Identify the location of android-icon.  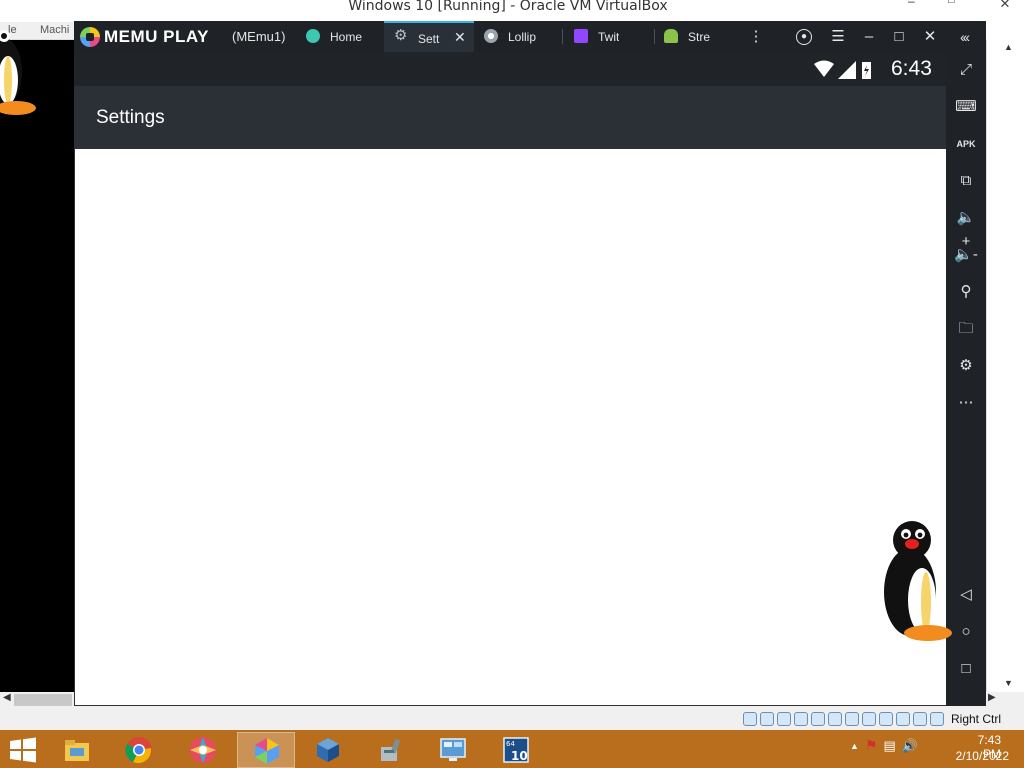
(671, 36).